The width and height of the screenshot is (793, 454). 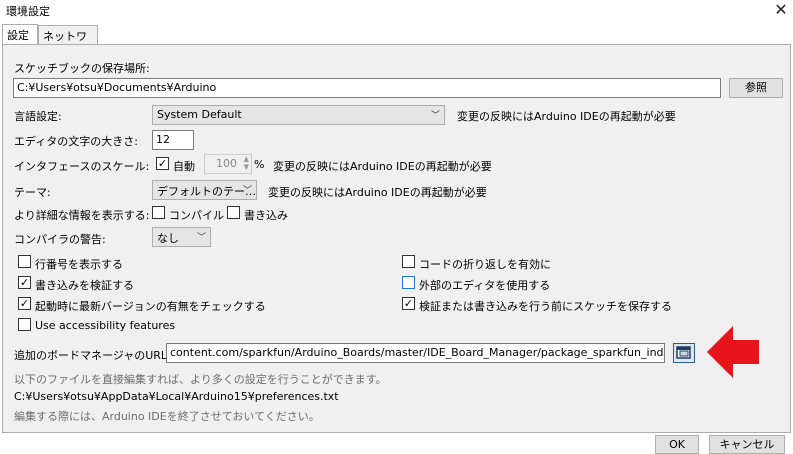 What do you see at coordinates (162, 163) in the screenshot?
I see `scale-auto-checkbox: ✓` at bounding box center [162, 163].